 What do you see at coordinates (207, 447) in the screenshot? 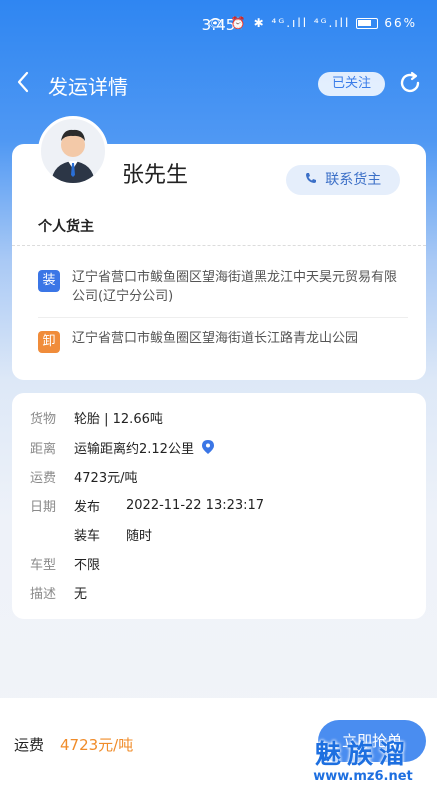
I see `location-pin-icon` at bounding box center [207, 447].